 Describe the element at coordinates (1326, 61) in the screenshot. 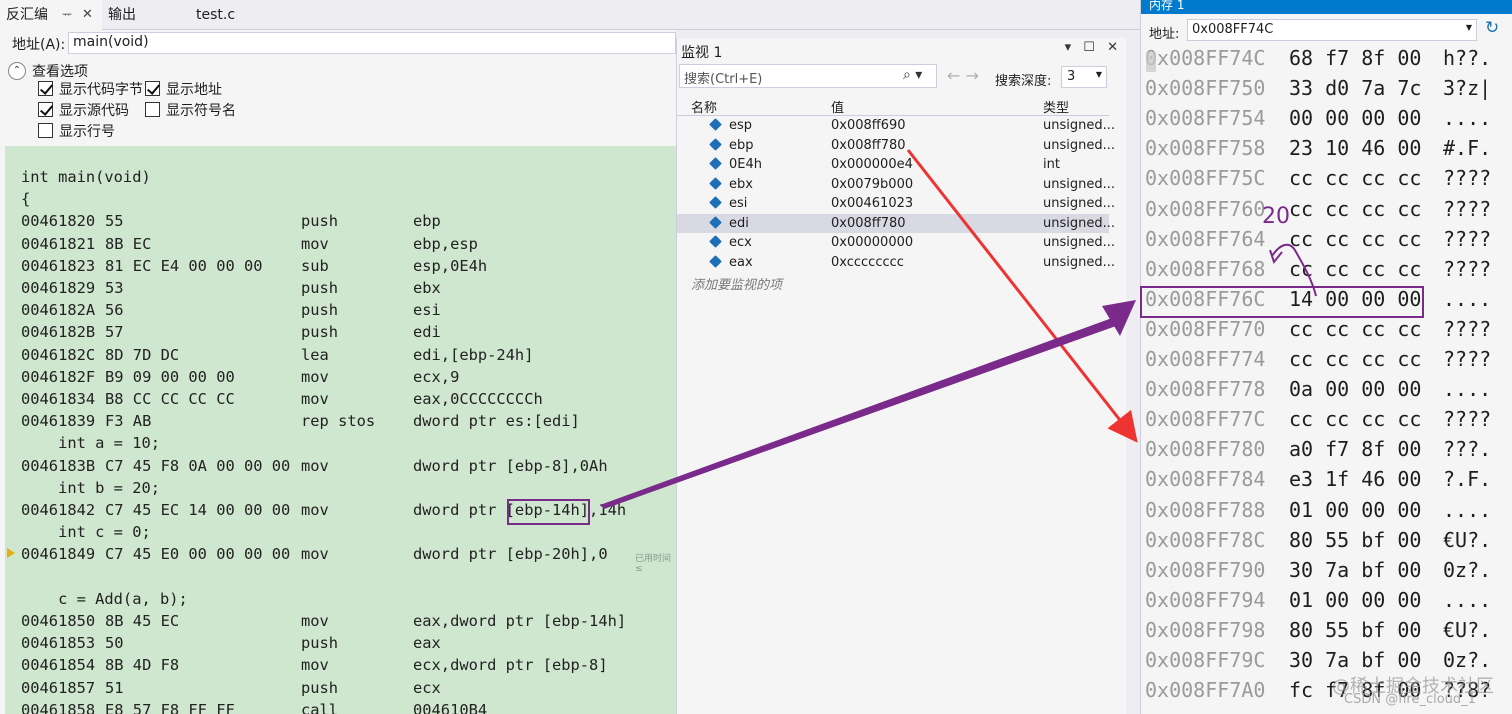

I see `memory-row: 0x008FF74C 68 f7 8f 00 h??.` at that location.